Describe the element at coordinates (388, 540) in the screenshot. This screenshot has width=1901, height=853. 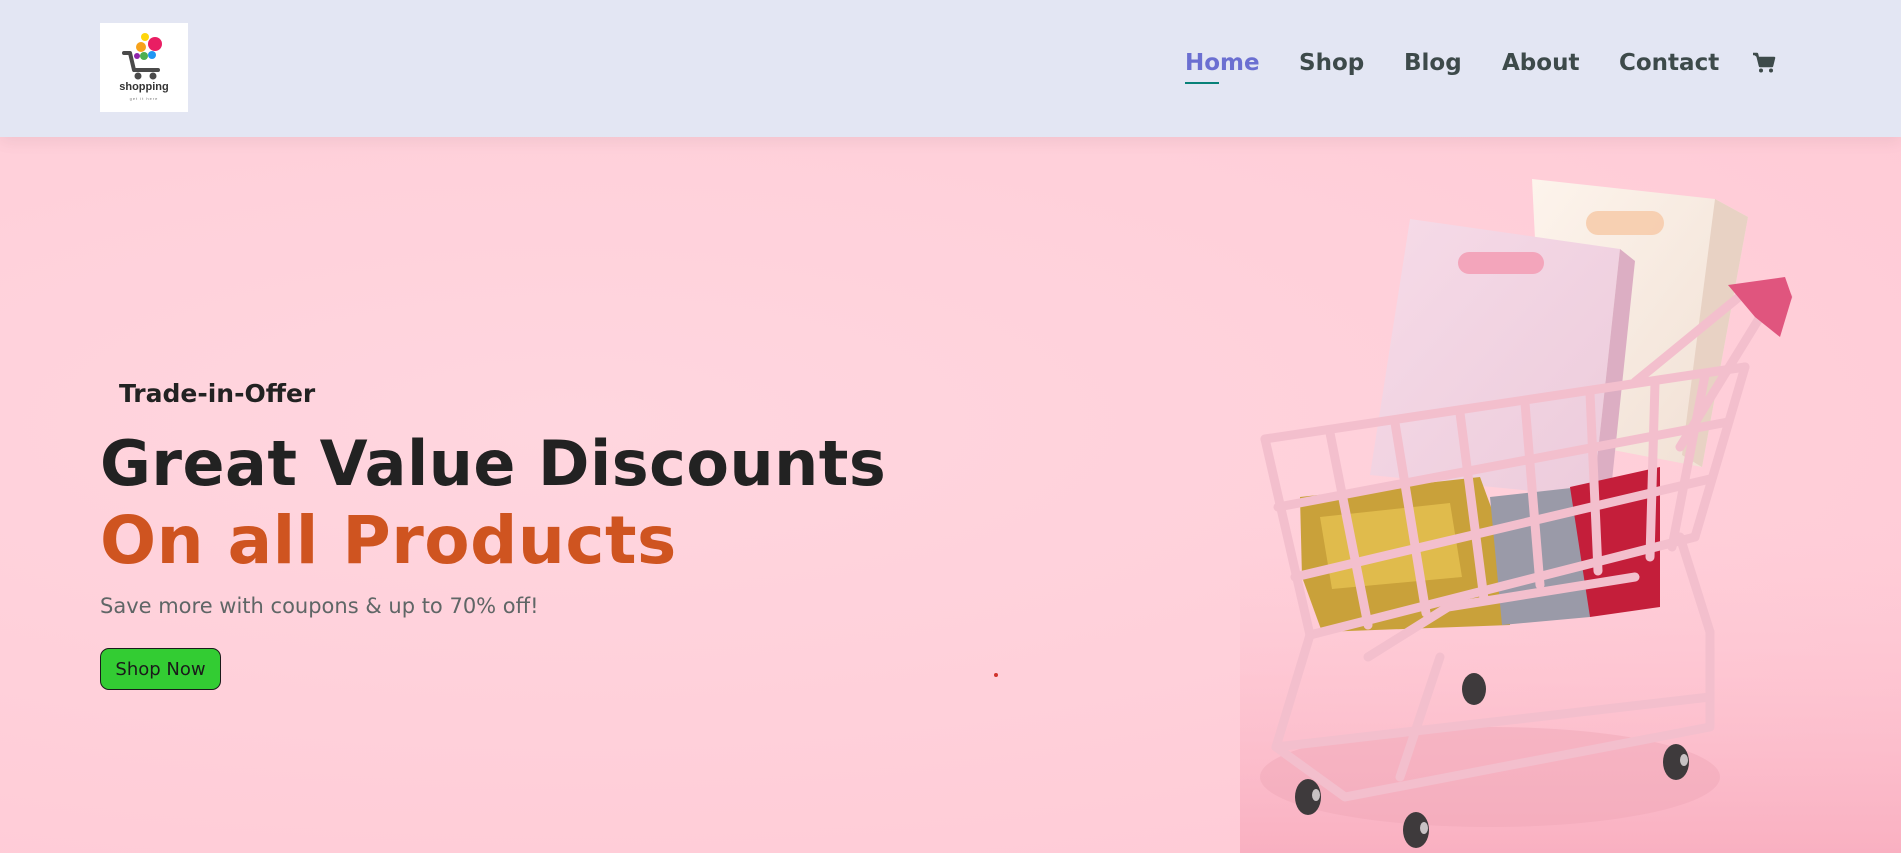
I see `hero-title-line2: On all Products` at that location.